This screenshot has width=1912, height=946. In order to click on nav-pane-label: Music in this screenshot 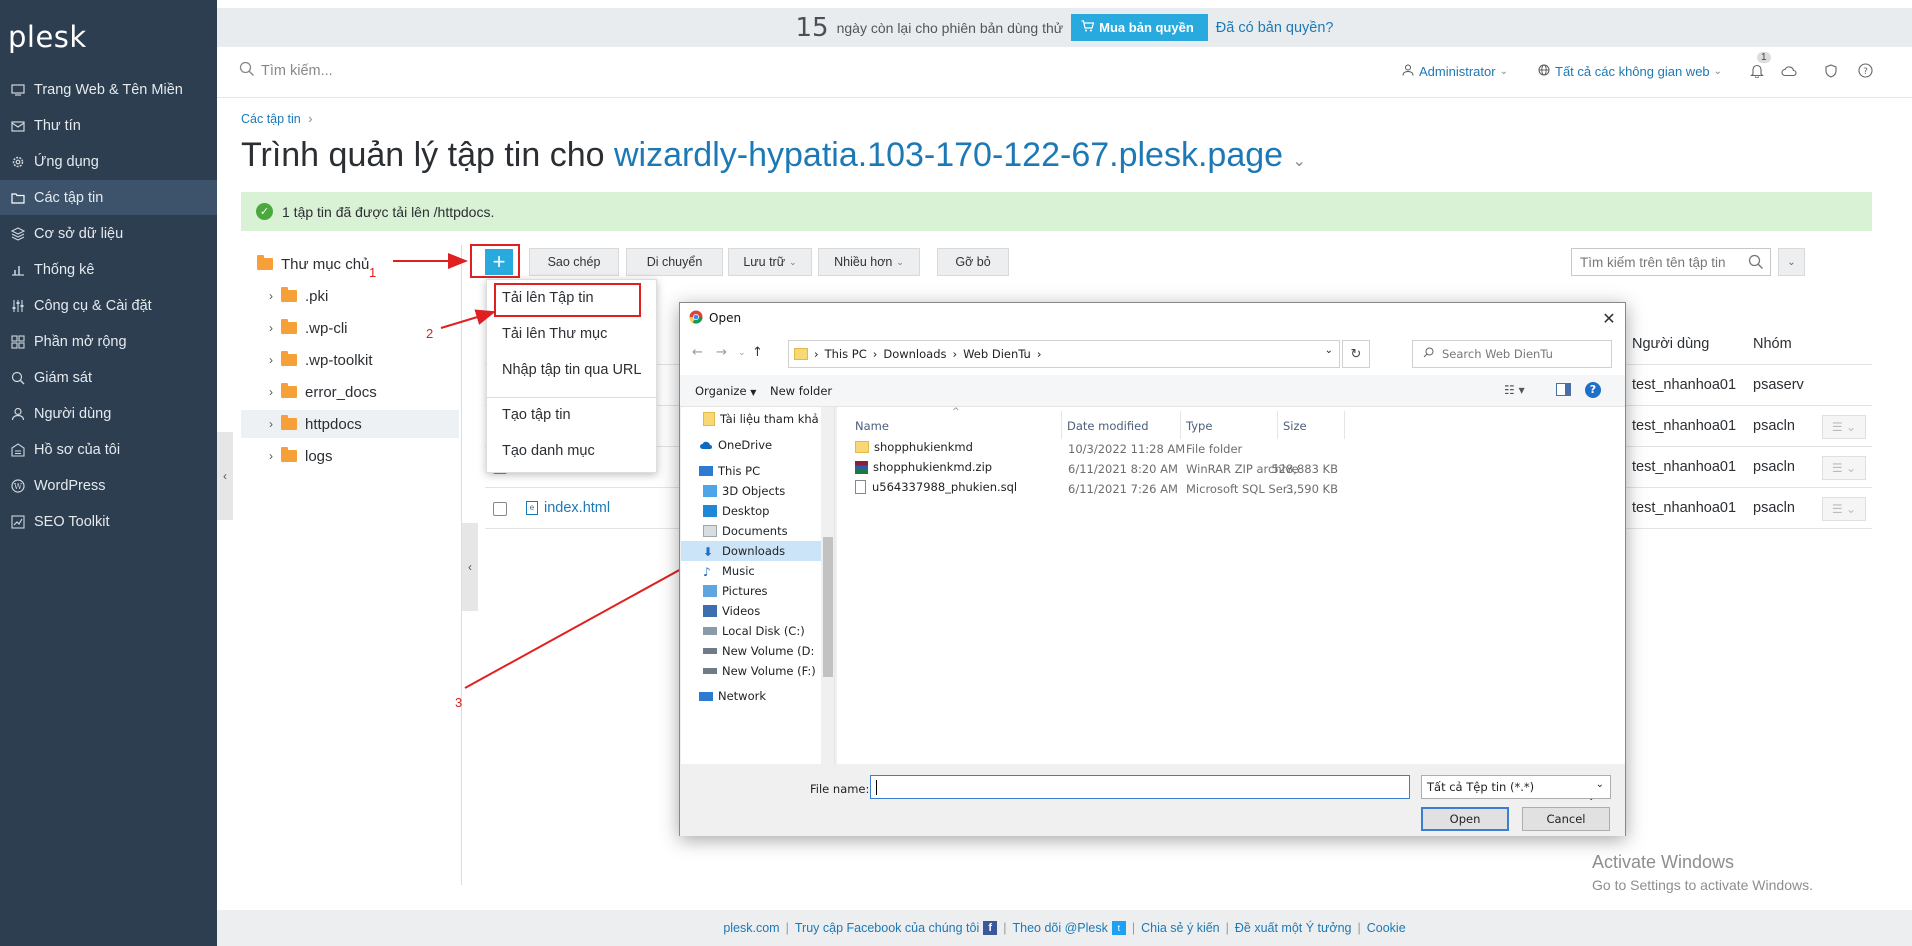, I will do `click(738, 571)`.